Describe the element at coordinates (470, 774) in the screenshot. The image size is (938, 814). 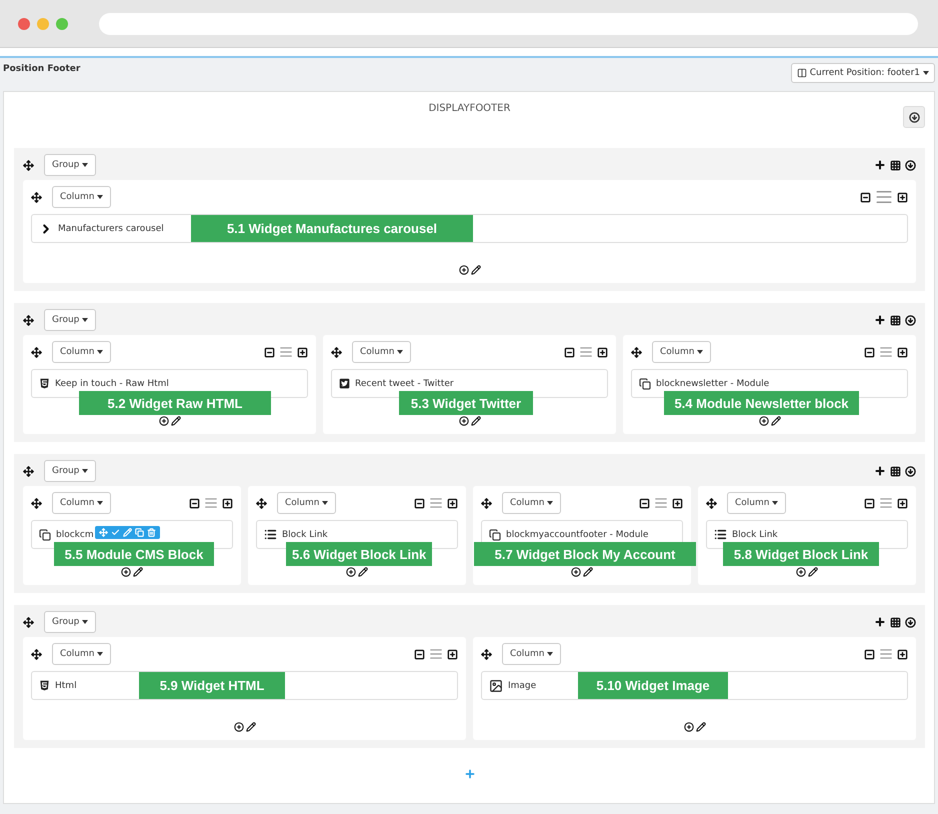
I see `add-group-icon` at that location.